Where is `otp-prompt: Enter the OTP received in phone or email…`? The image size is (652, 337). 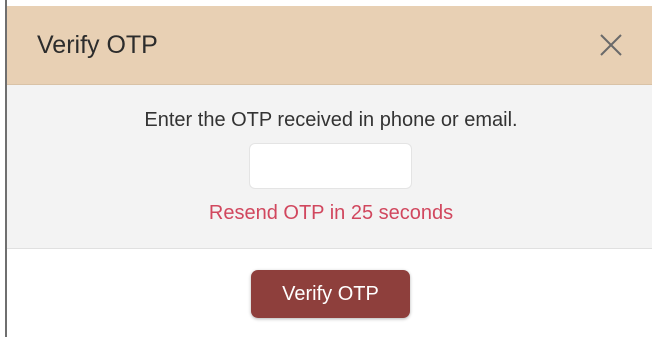 otp-prompt: Enter the OTP received in phone or email… is located at coordinates (331, 120).